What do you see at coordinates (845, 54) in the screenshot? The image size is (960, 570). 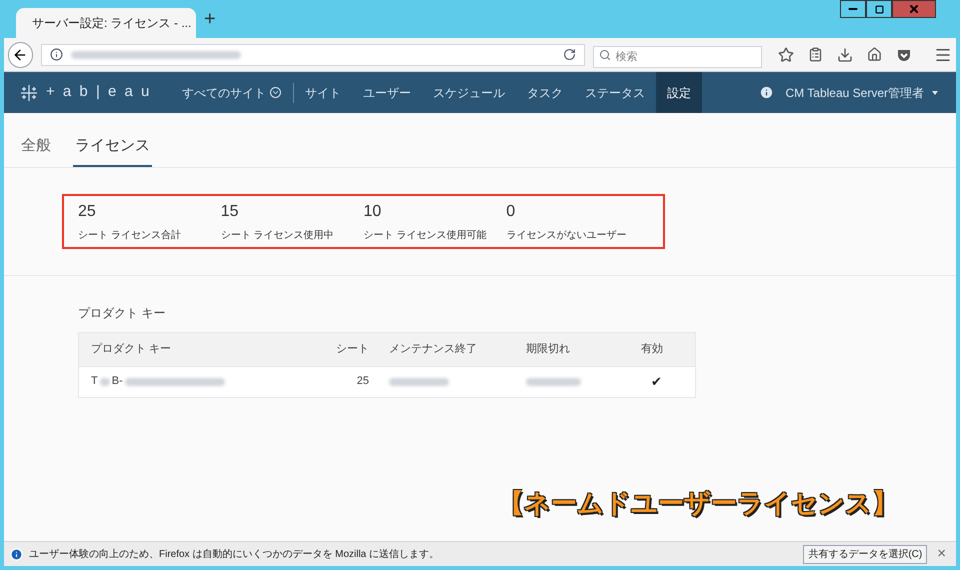 I see `download-icon` at bounding box center [845, 54].